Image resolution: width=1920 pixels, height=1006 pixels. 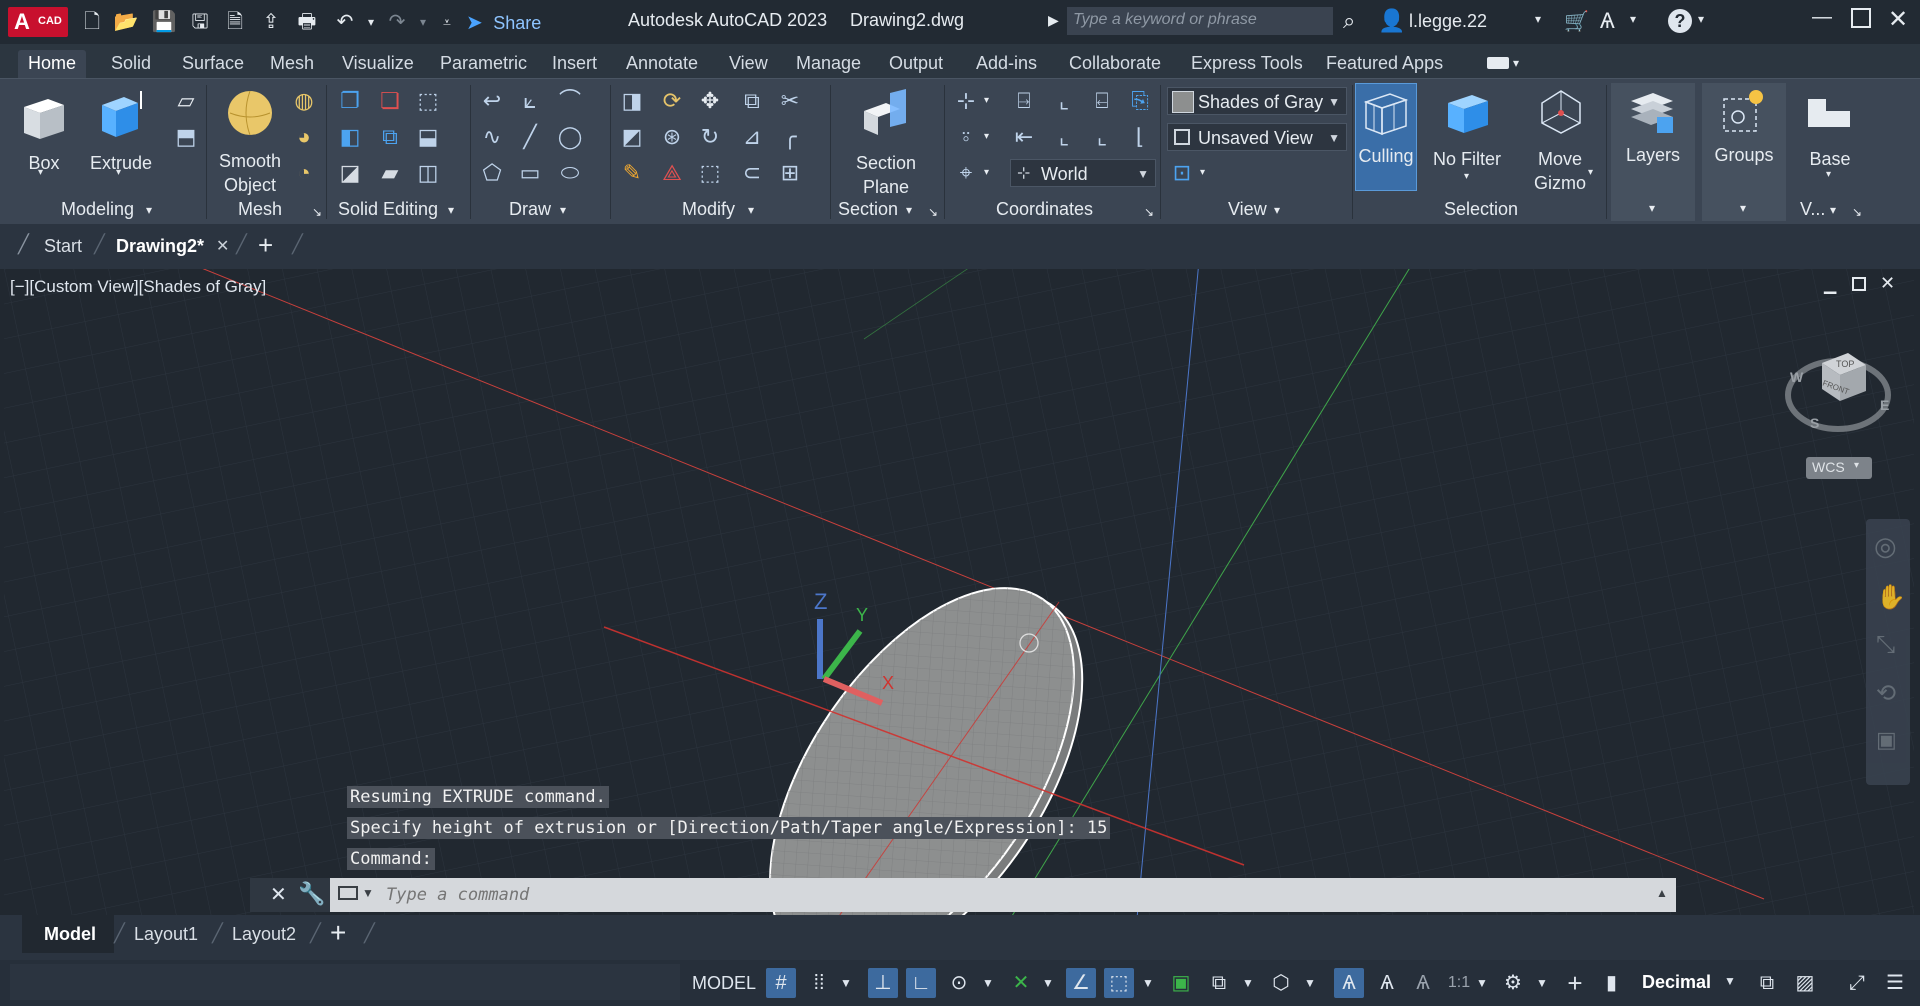 I want to click on object-snap-tracking-icon: ∠, so click(x=1081, y=983).